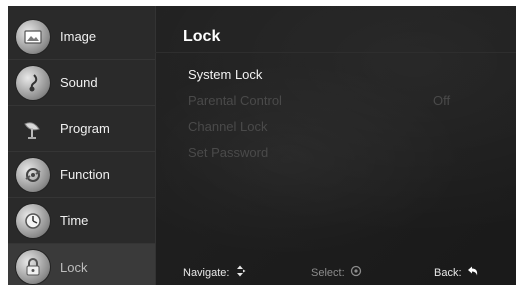 This screenshot has width=524, height=291. What do you see at coordinates (74, 220) in the screenshot?
I see `sidebar-item-label: Time` at bounding box center [74, 220].